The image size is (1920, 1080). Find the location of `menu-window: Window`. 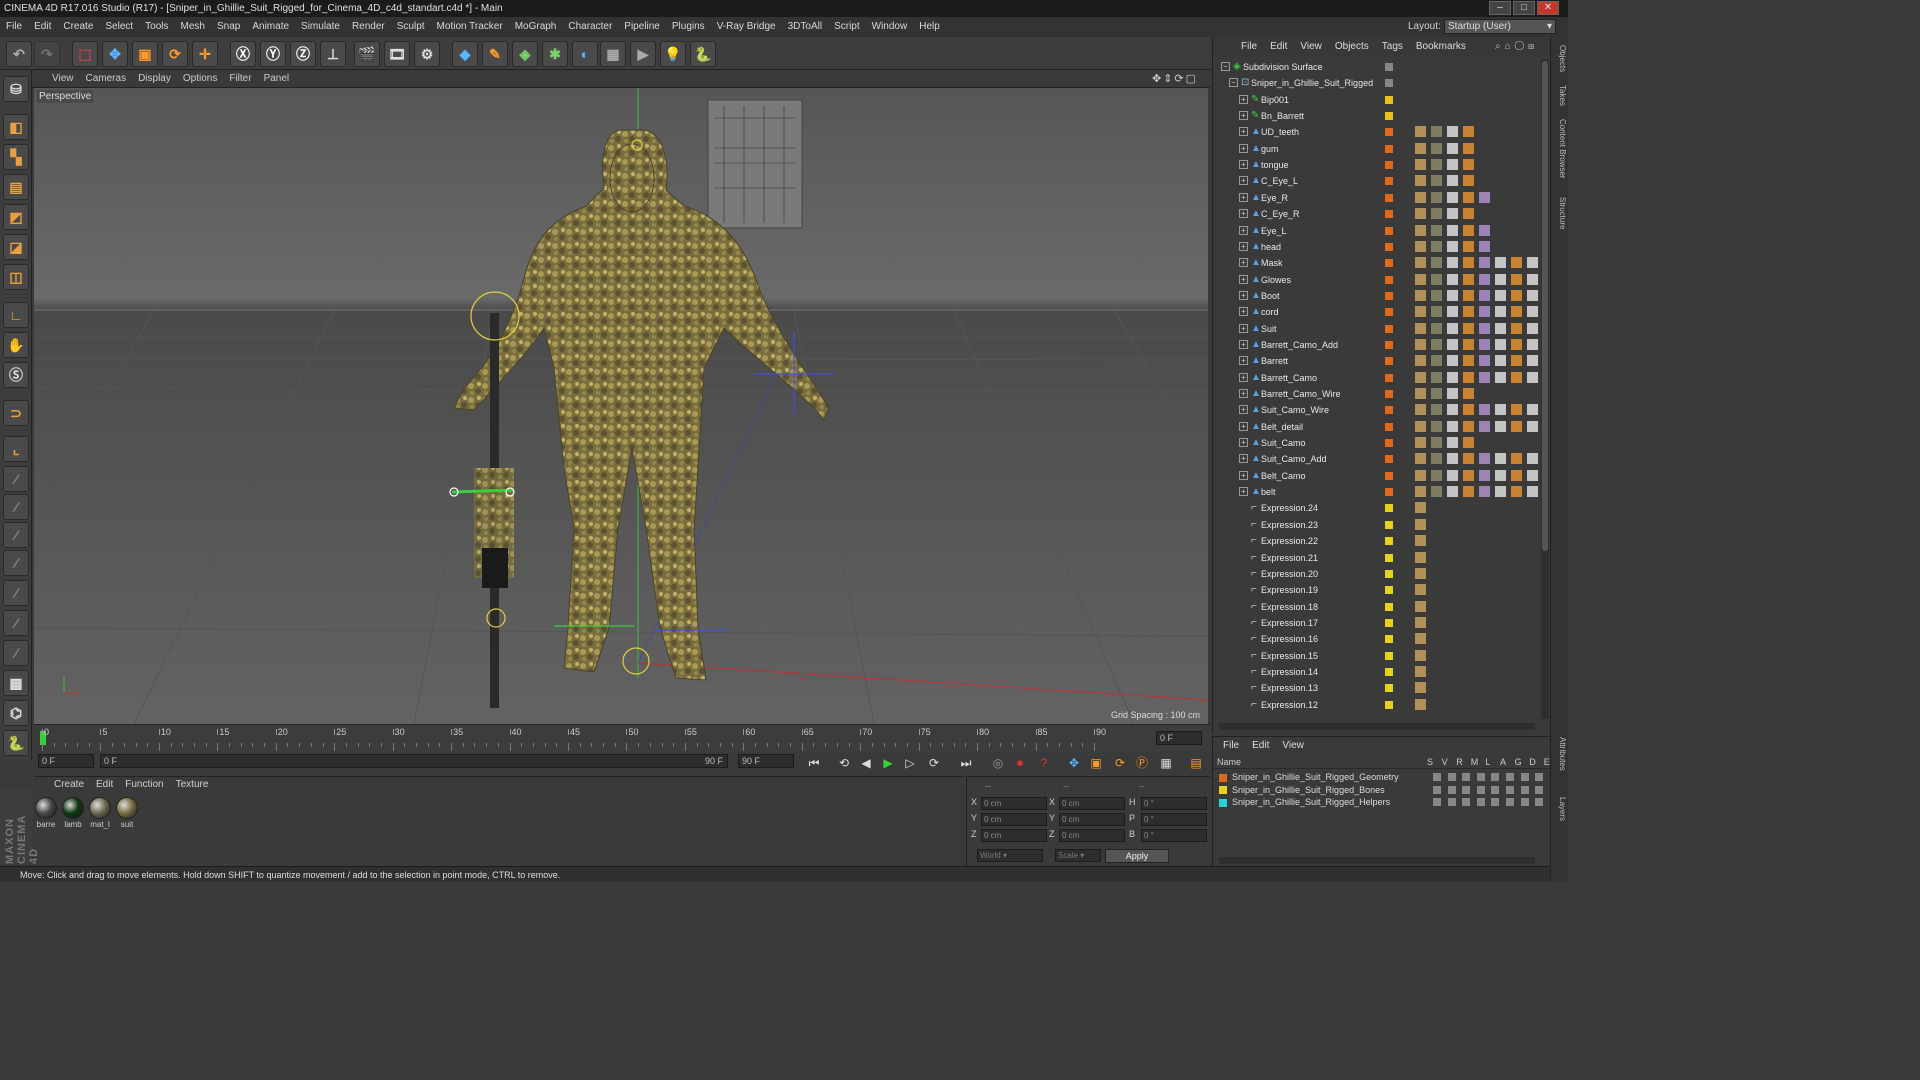

menu-window: Window is located at coordinates (890, 27).